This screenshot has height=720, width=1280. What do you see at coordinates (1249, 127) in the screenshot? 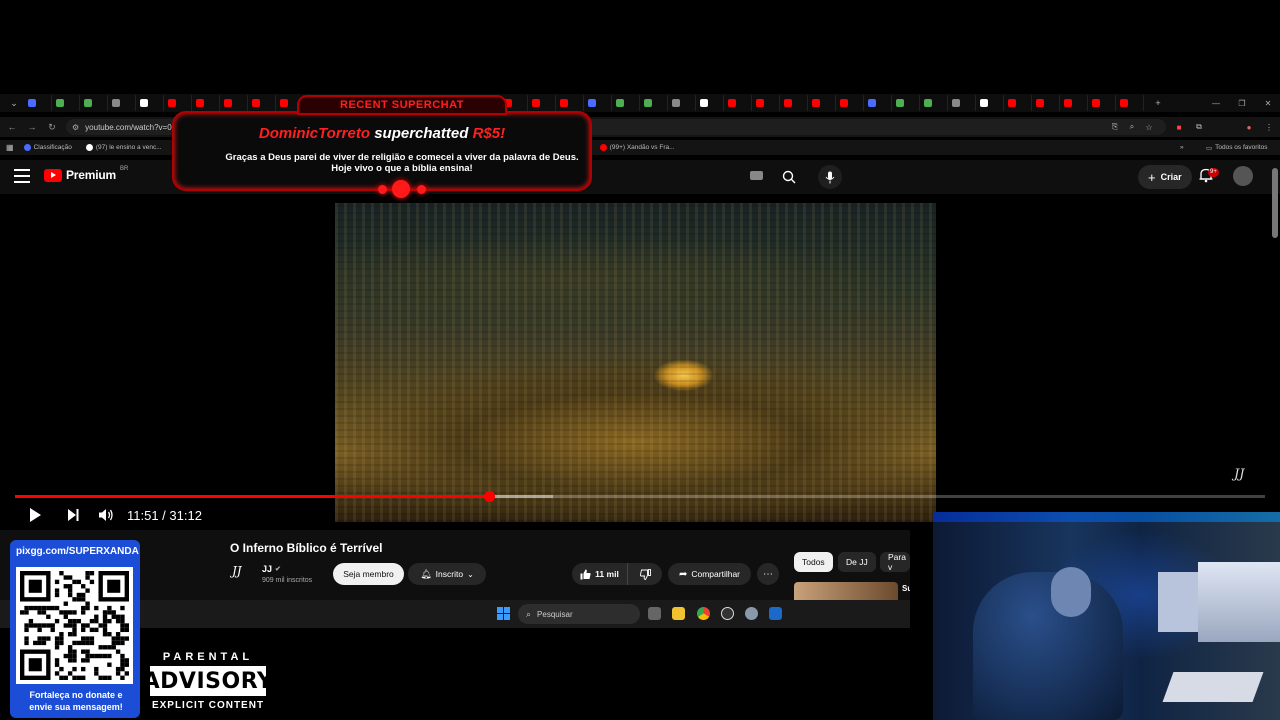
I see `profile-icon: ●` at bounding box center [1249, 127].